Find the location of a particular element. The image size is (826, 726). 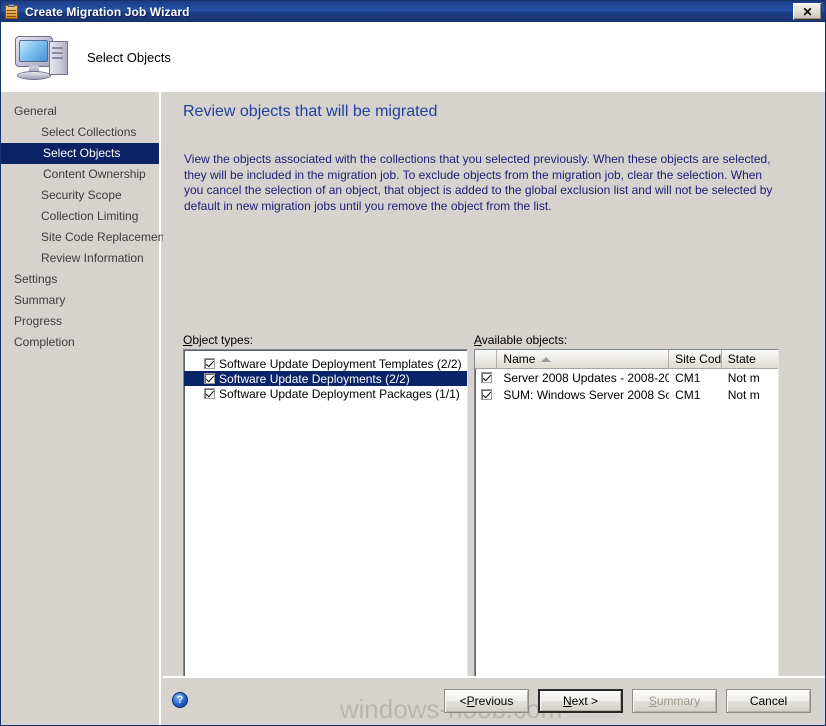

sidebar-item-security-scope: Security Scope is located at coordinates (80, 195).